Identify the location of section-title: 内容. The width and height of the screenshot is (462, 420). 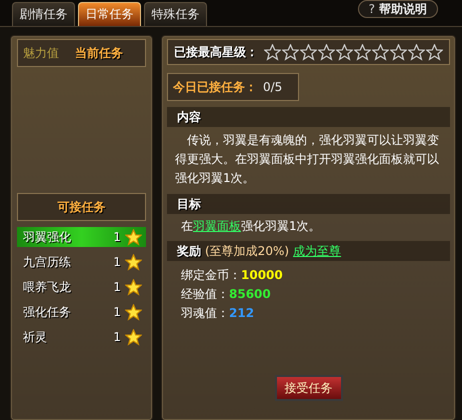
(189, 117).